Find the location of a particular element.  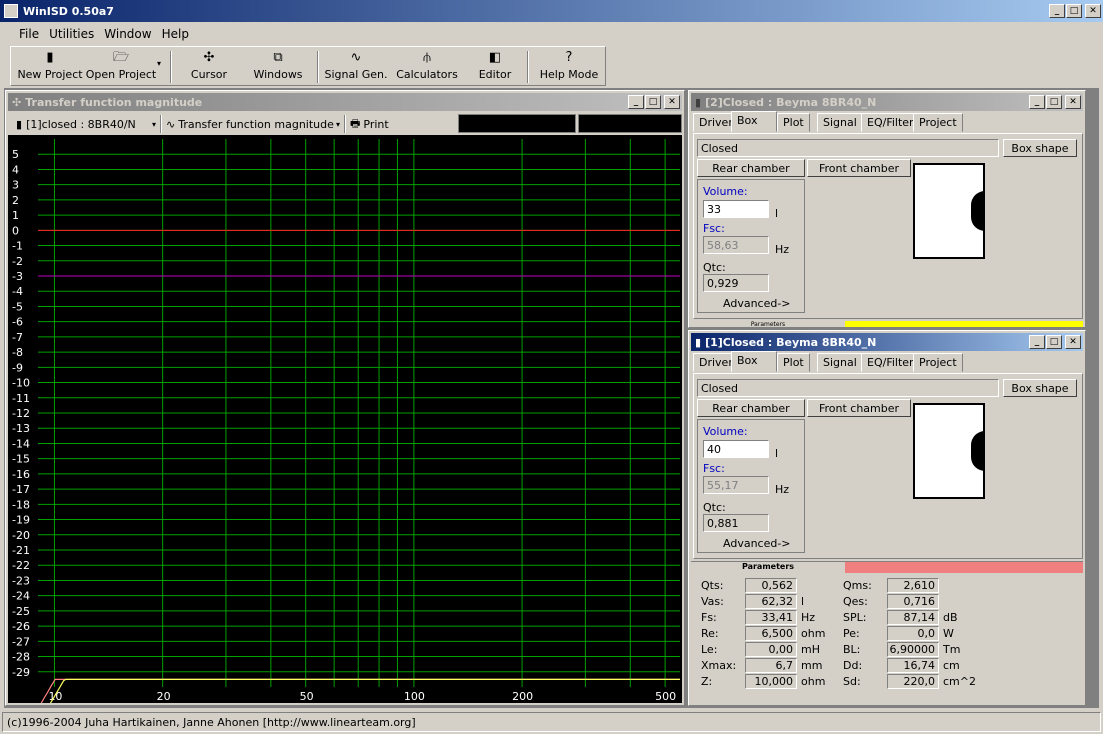

param-name: Vas: is located at coordinates (712, 601).